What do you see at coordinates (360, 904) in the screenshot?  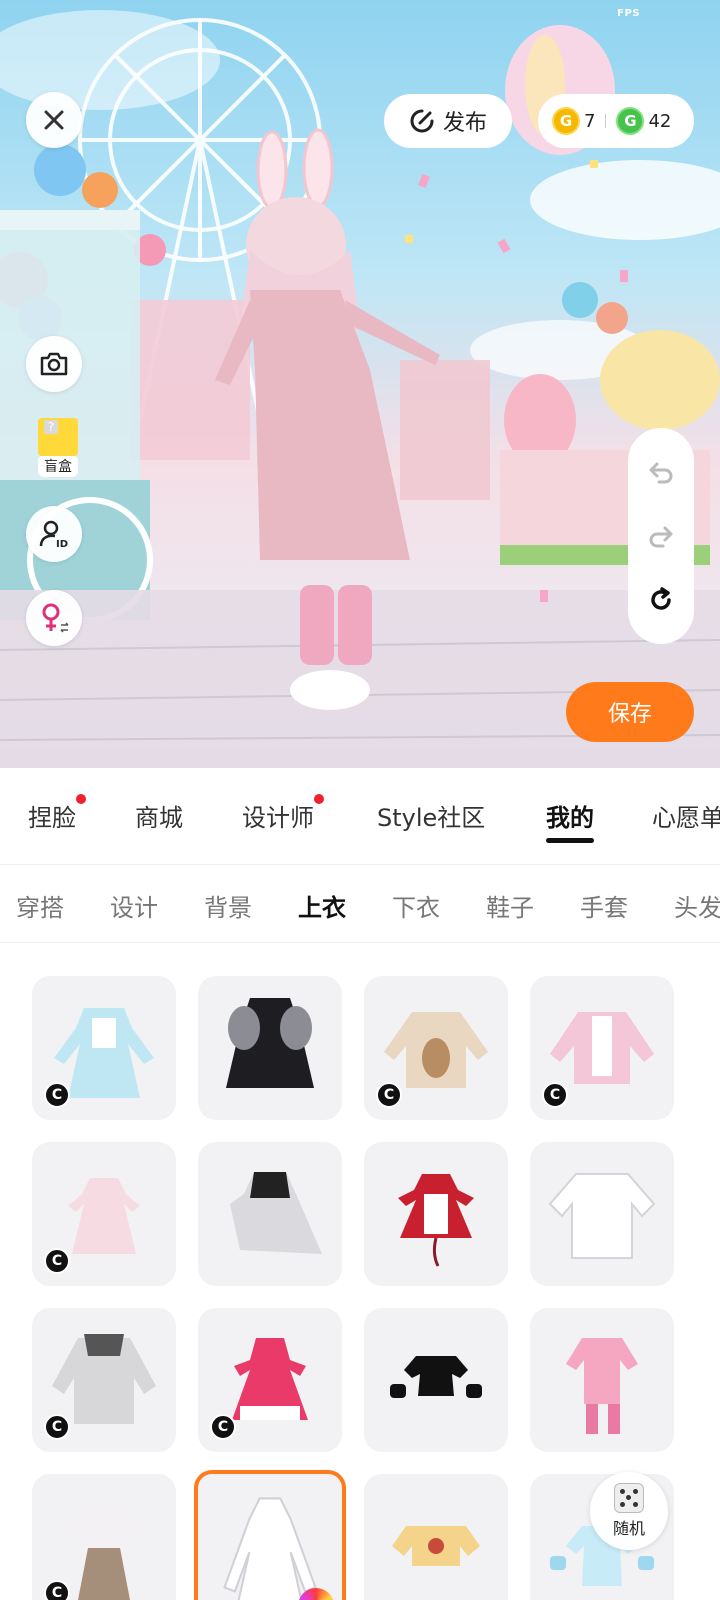 I see `sub-category-tabs: 穿搭 设计 背景 上衣 下衣 鞋子 手套 头发` at bounding box center [360, 904].